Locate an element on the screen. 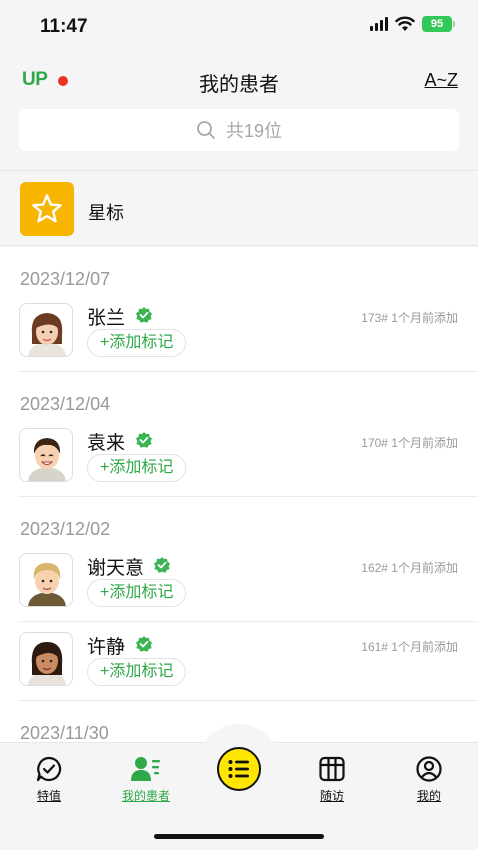 Image resolution: width=478 pixels, height=850 pixels. patient-name: 许静 is located at coordinates (106, 647).